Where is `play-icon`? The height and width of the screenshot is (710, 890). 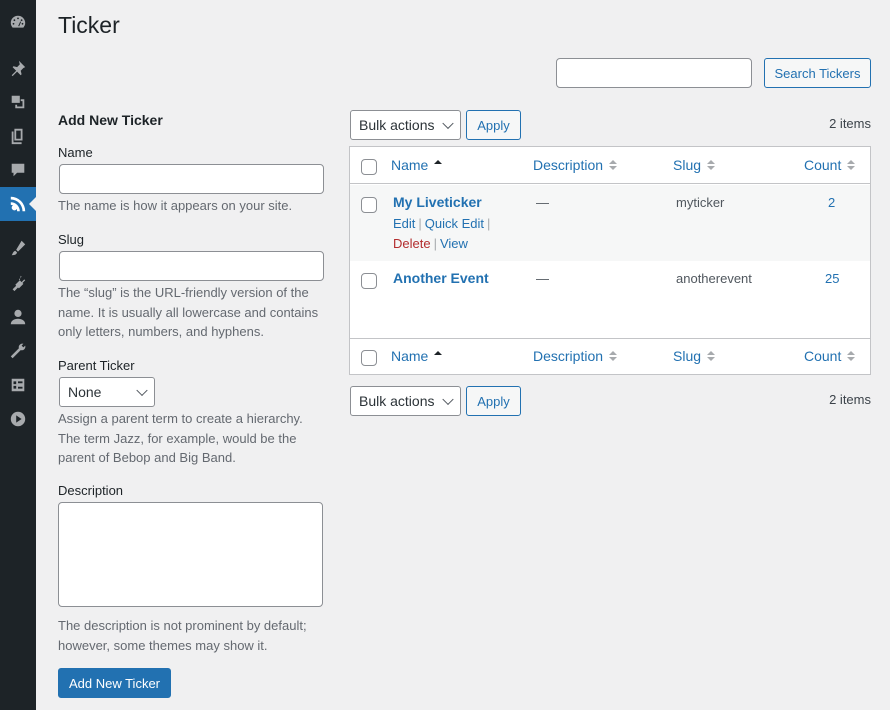 play-icon is located at coordinates (18, 419).